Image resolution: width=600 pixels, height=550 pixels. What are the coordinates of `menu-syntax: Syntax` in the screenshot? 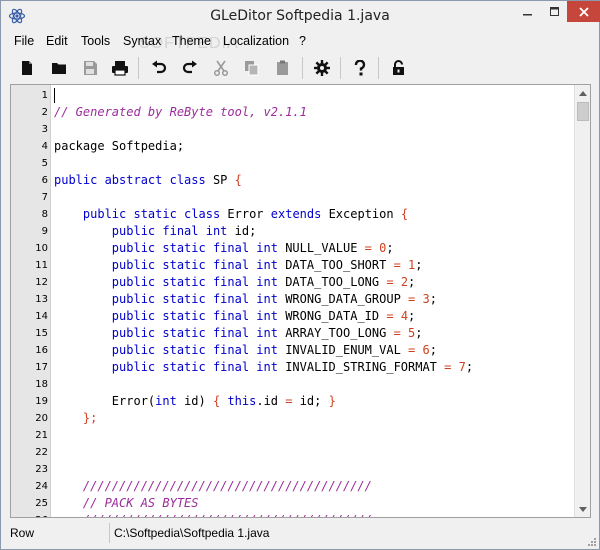 It's located at (142, 41).